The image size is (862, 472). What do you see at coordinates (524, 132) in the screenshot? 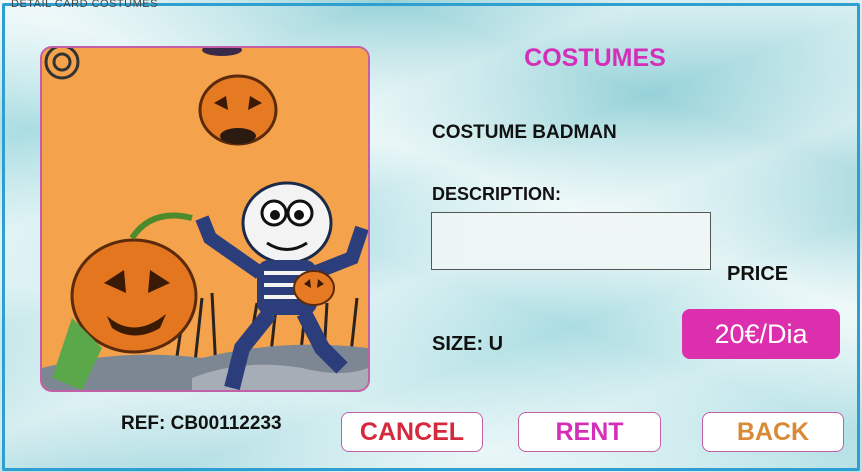
I see `costume-name: COSTUME BADMAN` at bounding box center [524, 132].